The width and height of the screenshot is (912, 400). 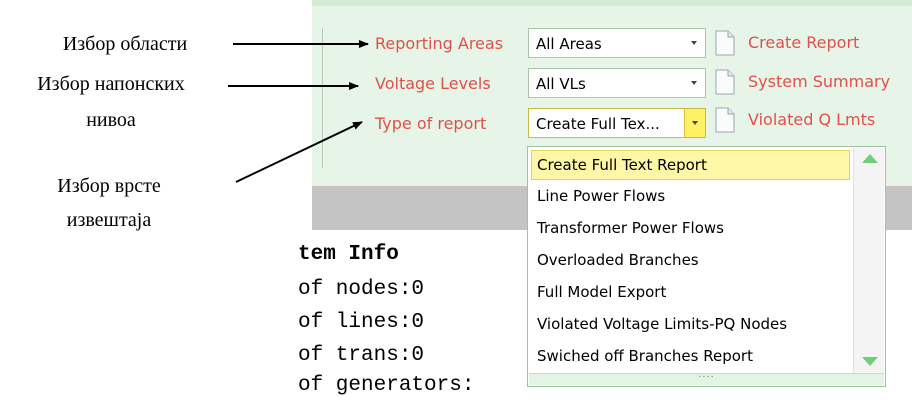 I want to click on scroll-down-icon, so click(x=870, y=361).